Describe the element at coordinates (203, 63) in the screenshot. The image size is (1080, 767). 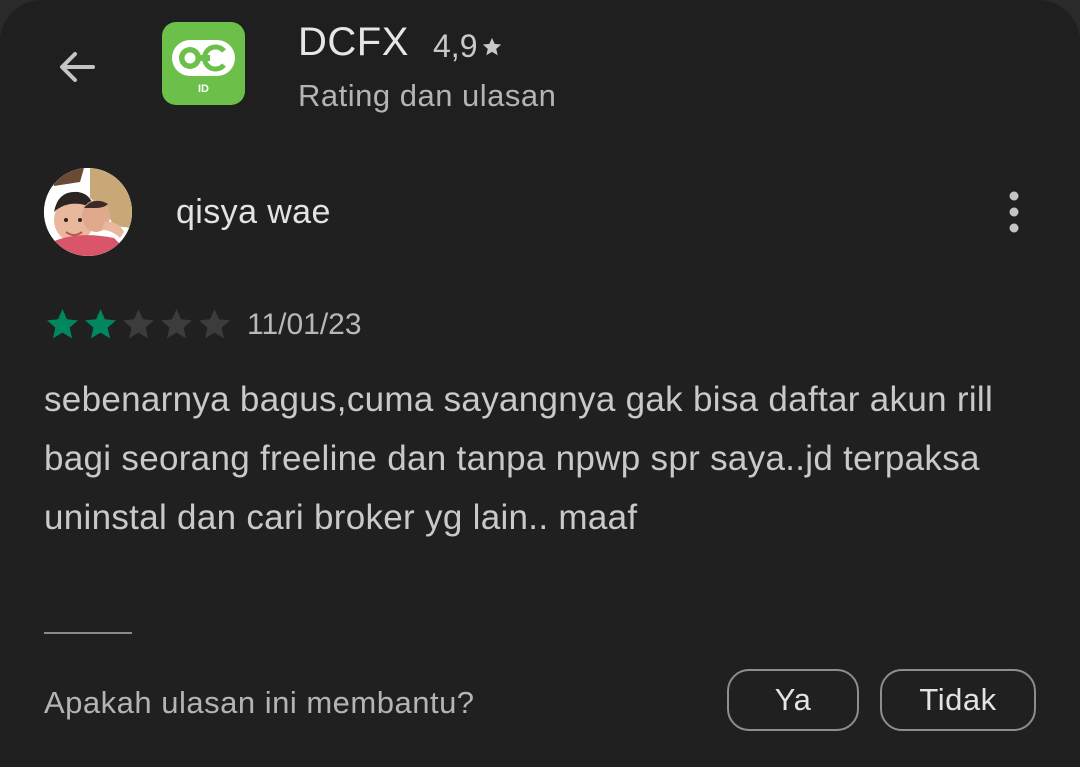
I see `app-icon: ID` at that location.